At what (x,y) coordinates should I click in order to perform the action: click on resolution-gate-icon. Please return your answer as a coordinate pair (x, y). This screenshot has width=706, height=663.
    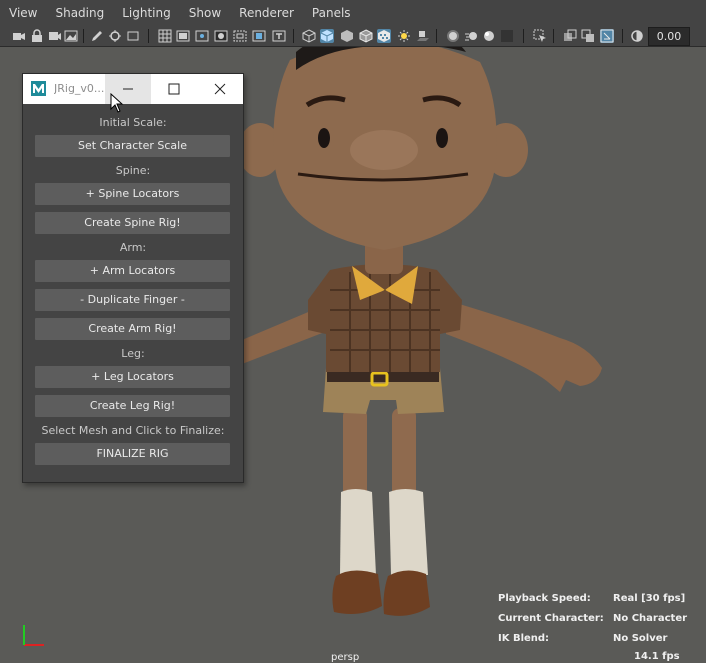
    Looking at the image, I should click on (202, 36).